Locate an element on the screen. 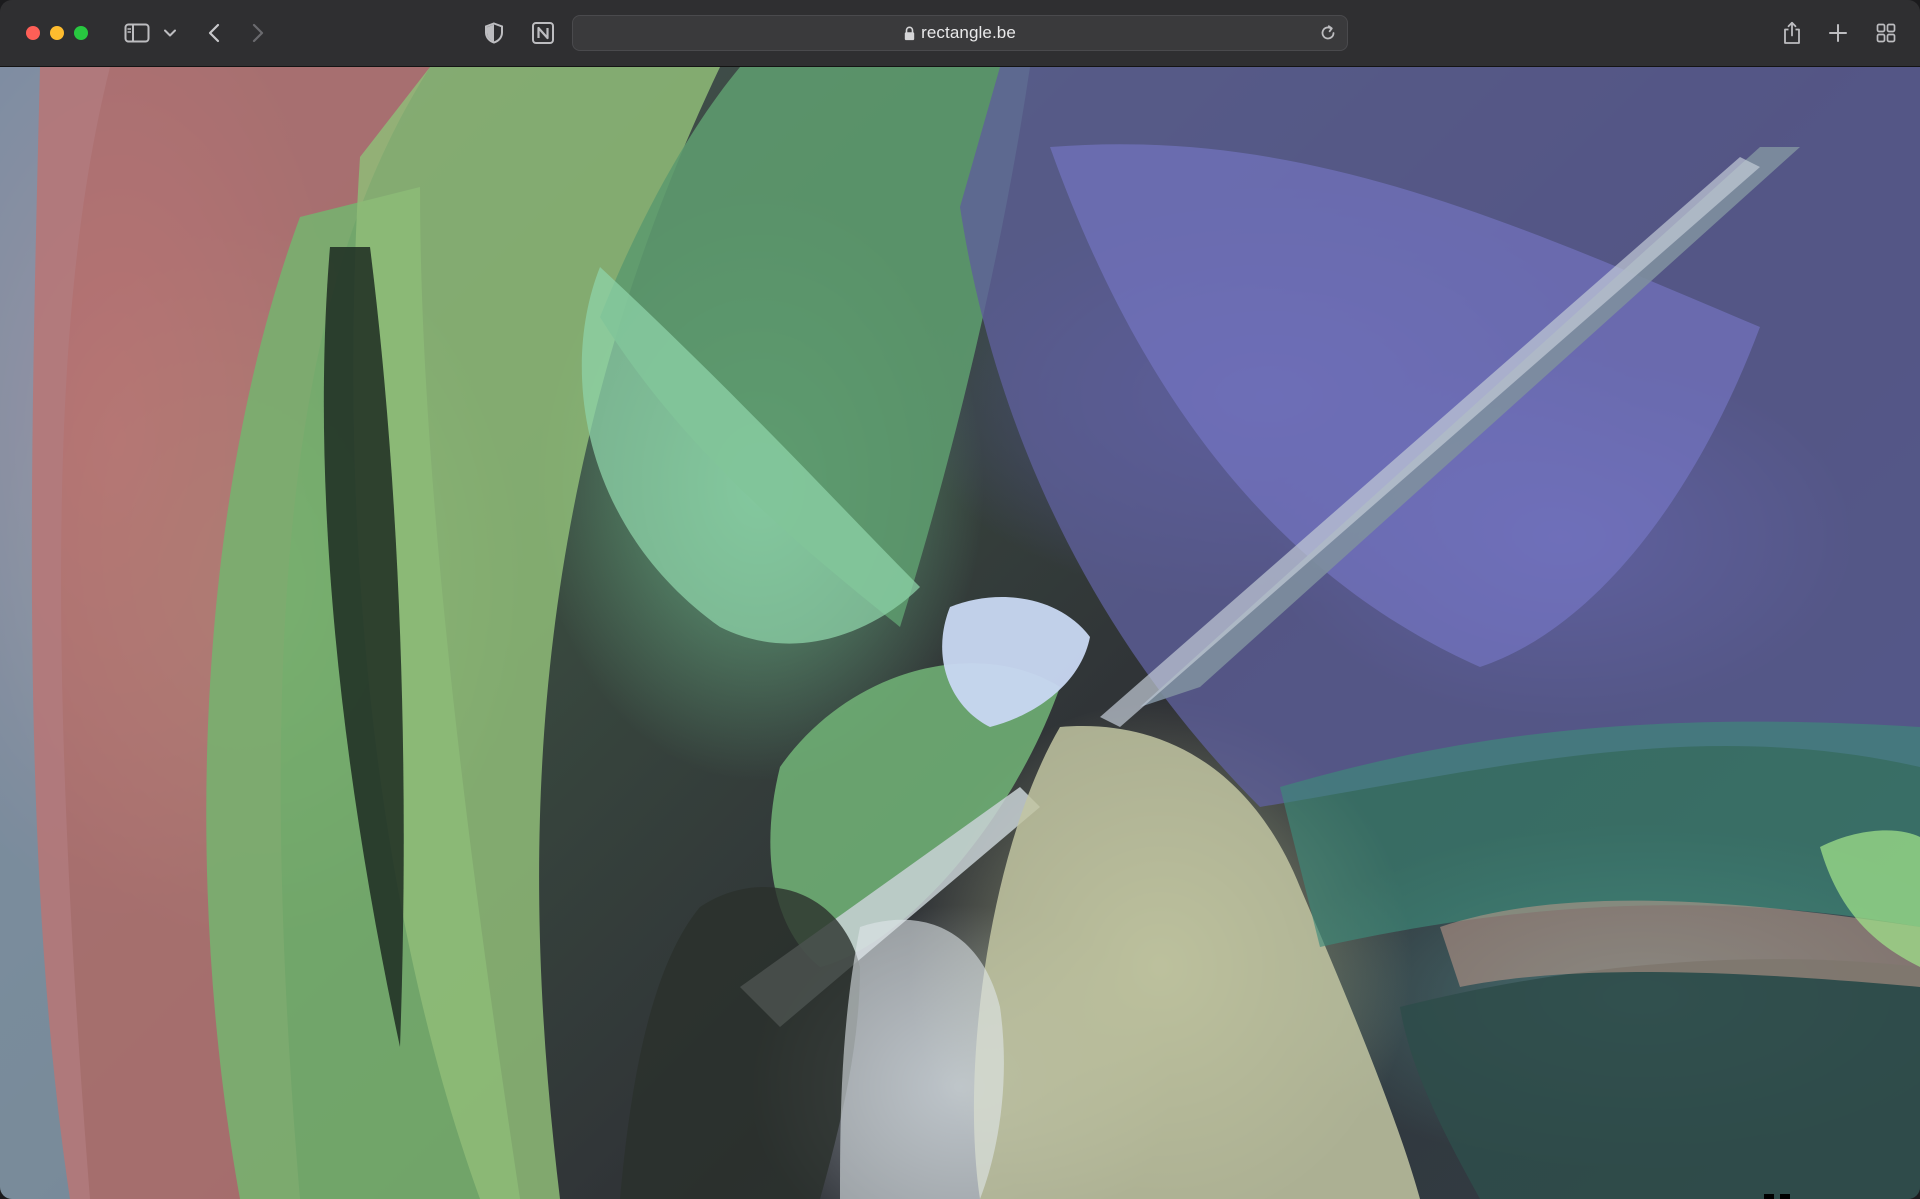 This screenshot has height=1199, width=1920. back-button is located at coordinates (214, 33).